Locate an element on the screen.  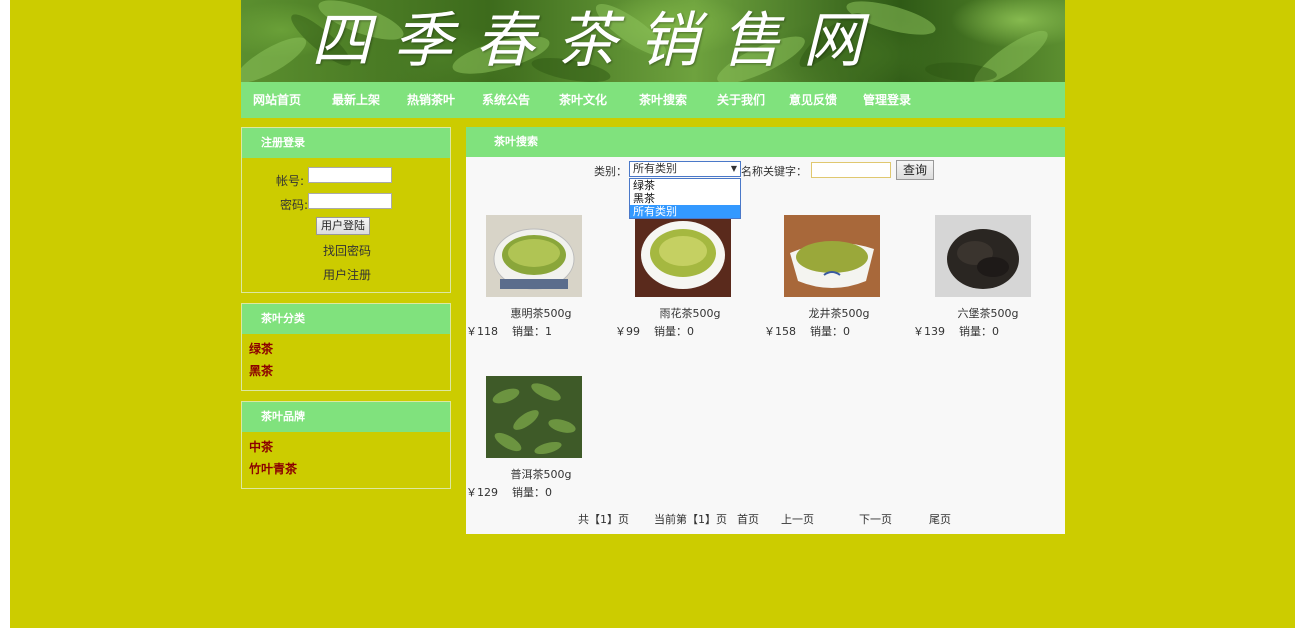
search-panel-title: 茶叶搜索 is located at coordinates (765, 142).